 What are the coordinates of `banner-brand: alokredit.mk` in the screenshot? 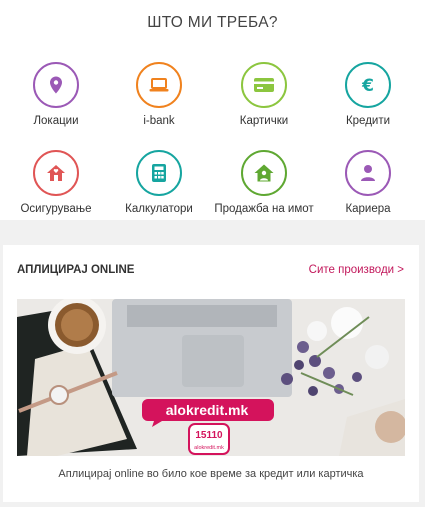 It's located at (207, 410).